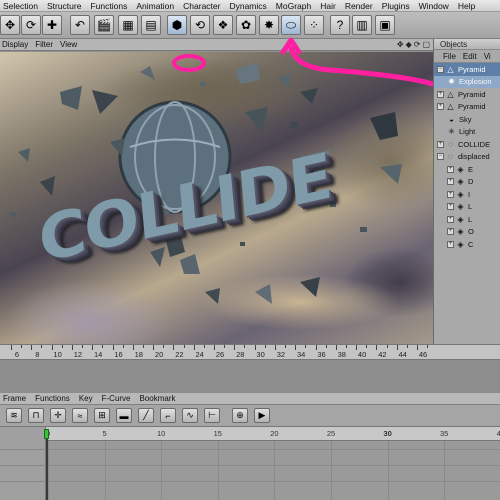 The image size is (500, 500). Describe the element at coordinates (46, 434) in the screenshot. I see `playhead-handle` at that location.